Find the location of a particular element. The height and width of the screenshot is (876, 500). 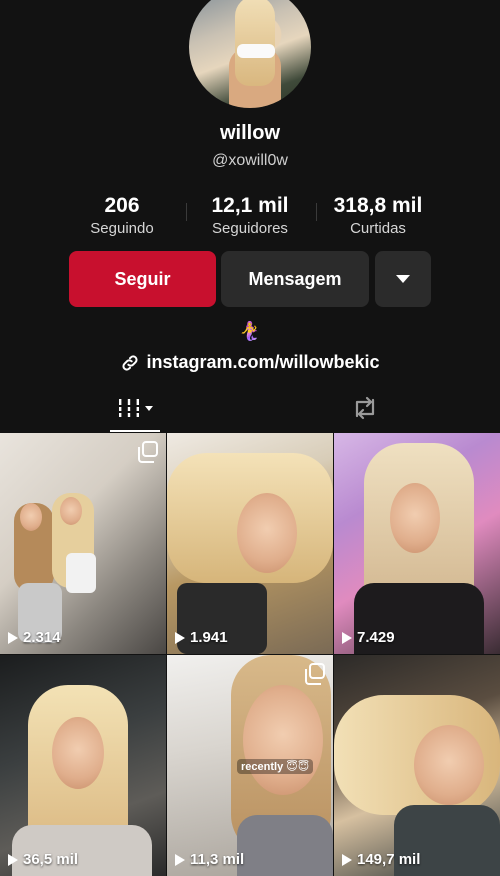

bio-link-text: instagram.com/willowbekic is located at coordinates (263, 362).